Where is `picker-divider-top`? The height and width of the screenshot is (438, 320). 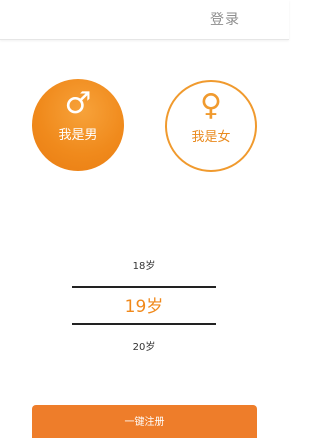 picker-divider-top is located at coordinates (144, 287).